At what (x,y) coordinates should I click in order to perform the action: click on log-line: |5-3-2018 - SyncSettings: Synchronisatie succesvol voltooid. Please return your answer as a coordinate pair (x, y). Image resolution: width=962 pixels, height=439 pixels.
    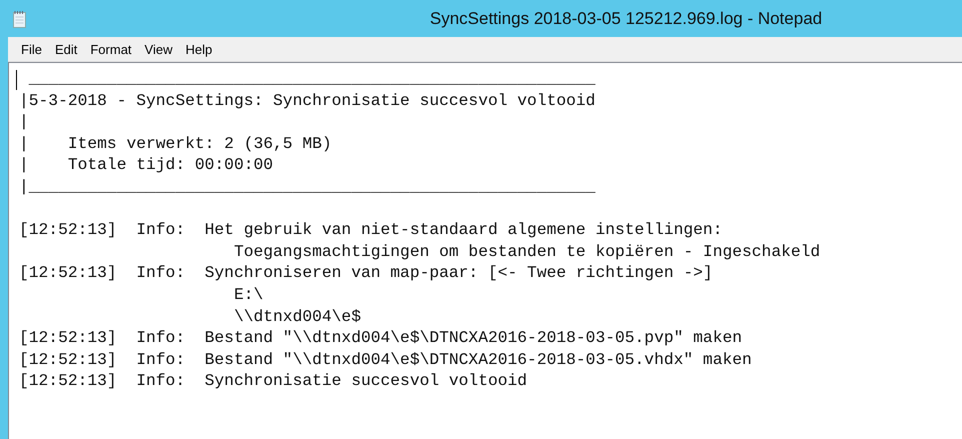
    Looking at the image, I should click on (307, 101).